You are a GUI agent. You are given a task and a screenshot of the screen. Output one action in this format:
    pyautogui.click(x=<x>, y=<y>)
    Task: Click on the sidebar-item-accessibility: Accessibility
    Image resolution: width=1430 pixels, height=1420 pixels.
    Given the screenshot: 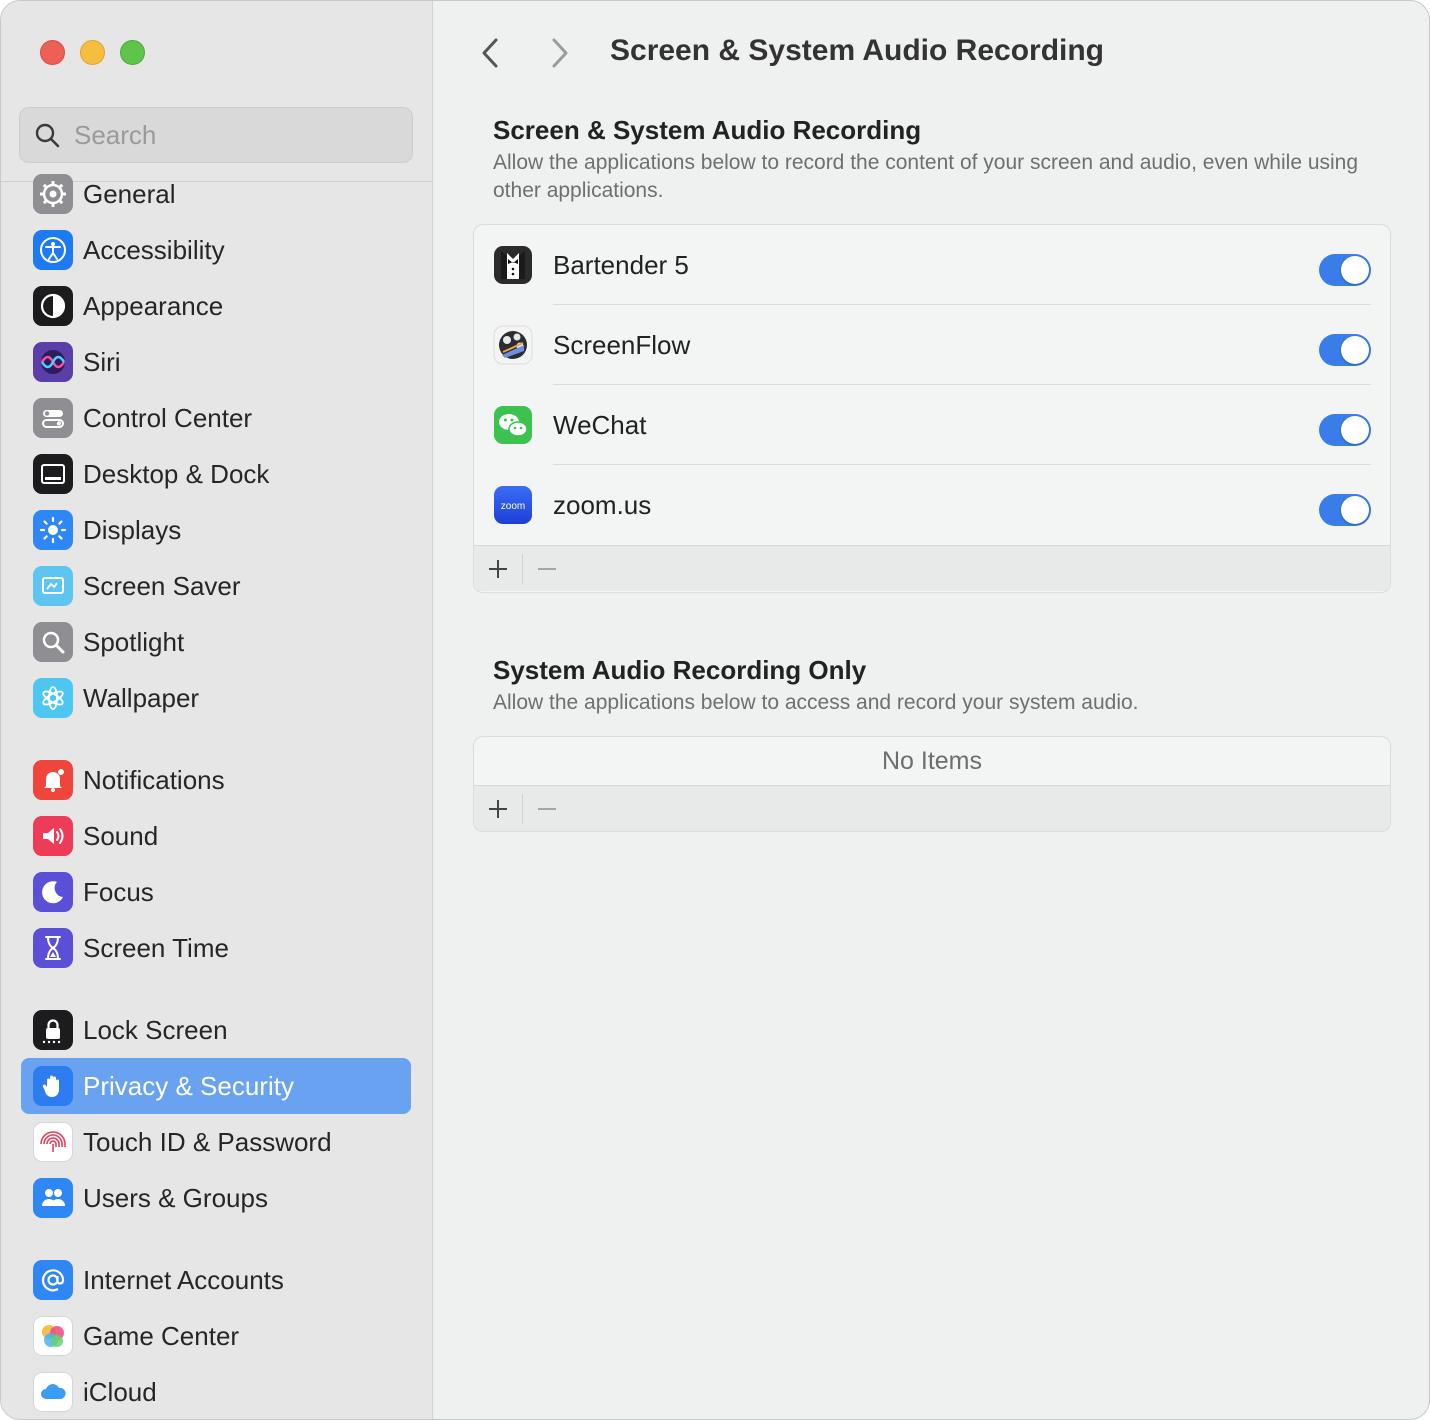 What is the action you would take?
    pyautogui.click(x=216, y=250)
    